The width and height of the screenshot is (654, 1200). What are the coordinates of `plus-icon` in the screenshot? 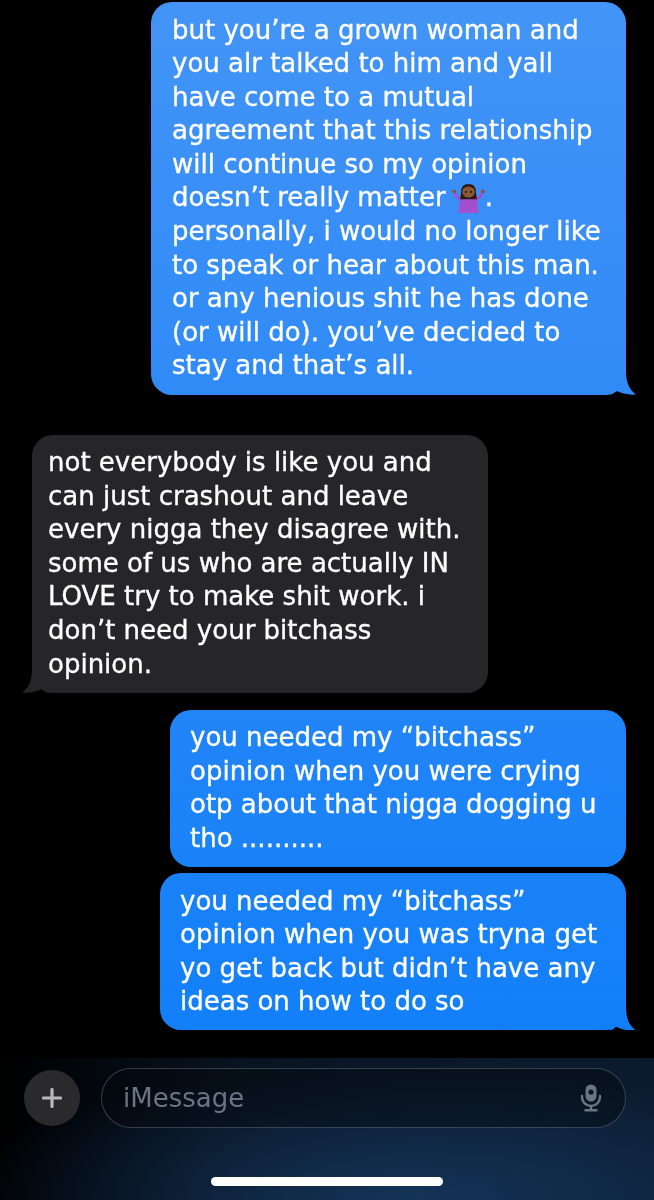 It's located at (52, 1098).